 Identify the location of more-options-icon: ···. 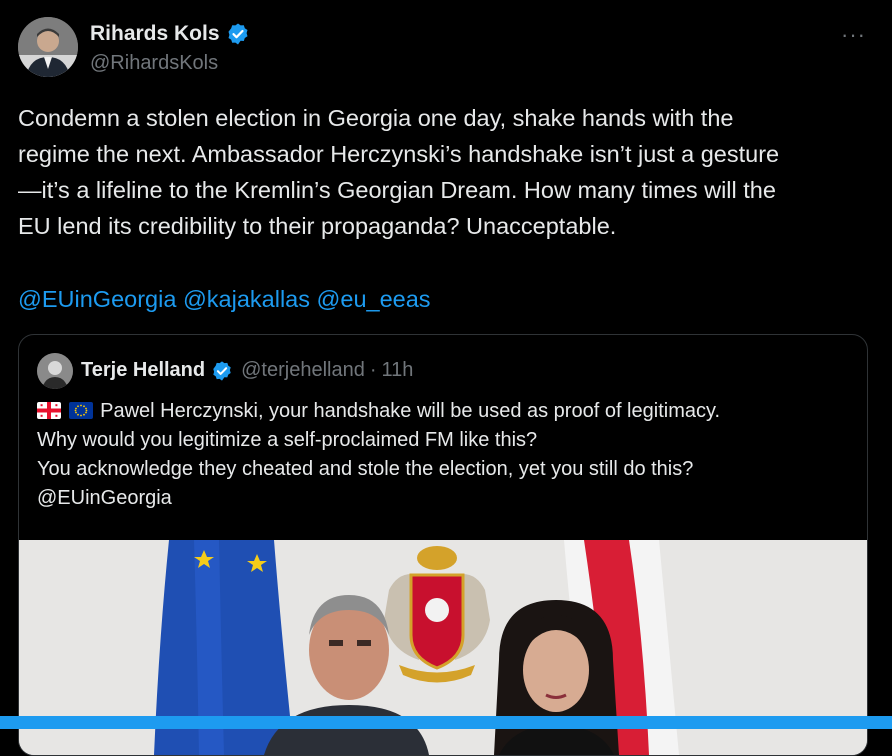
(853, 35).